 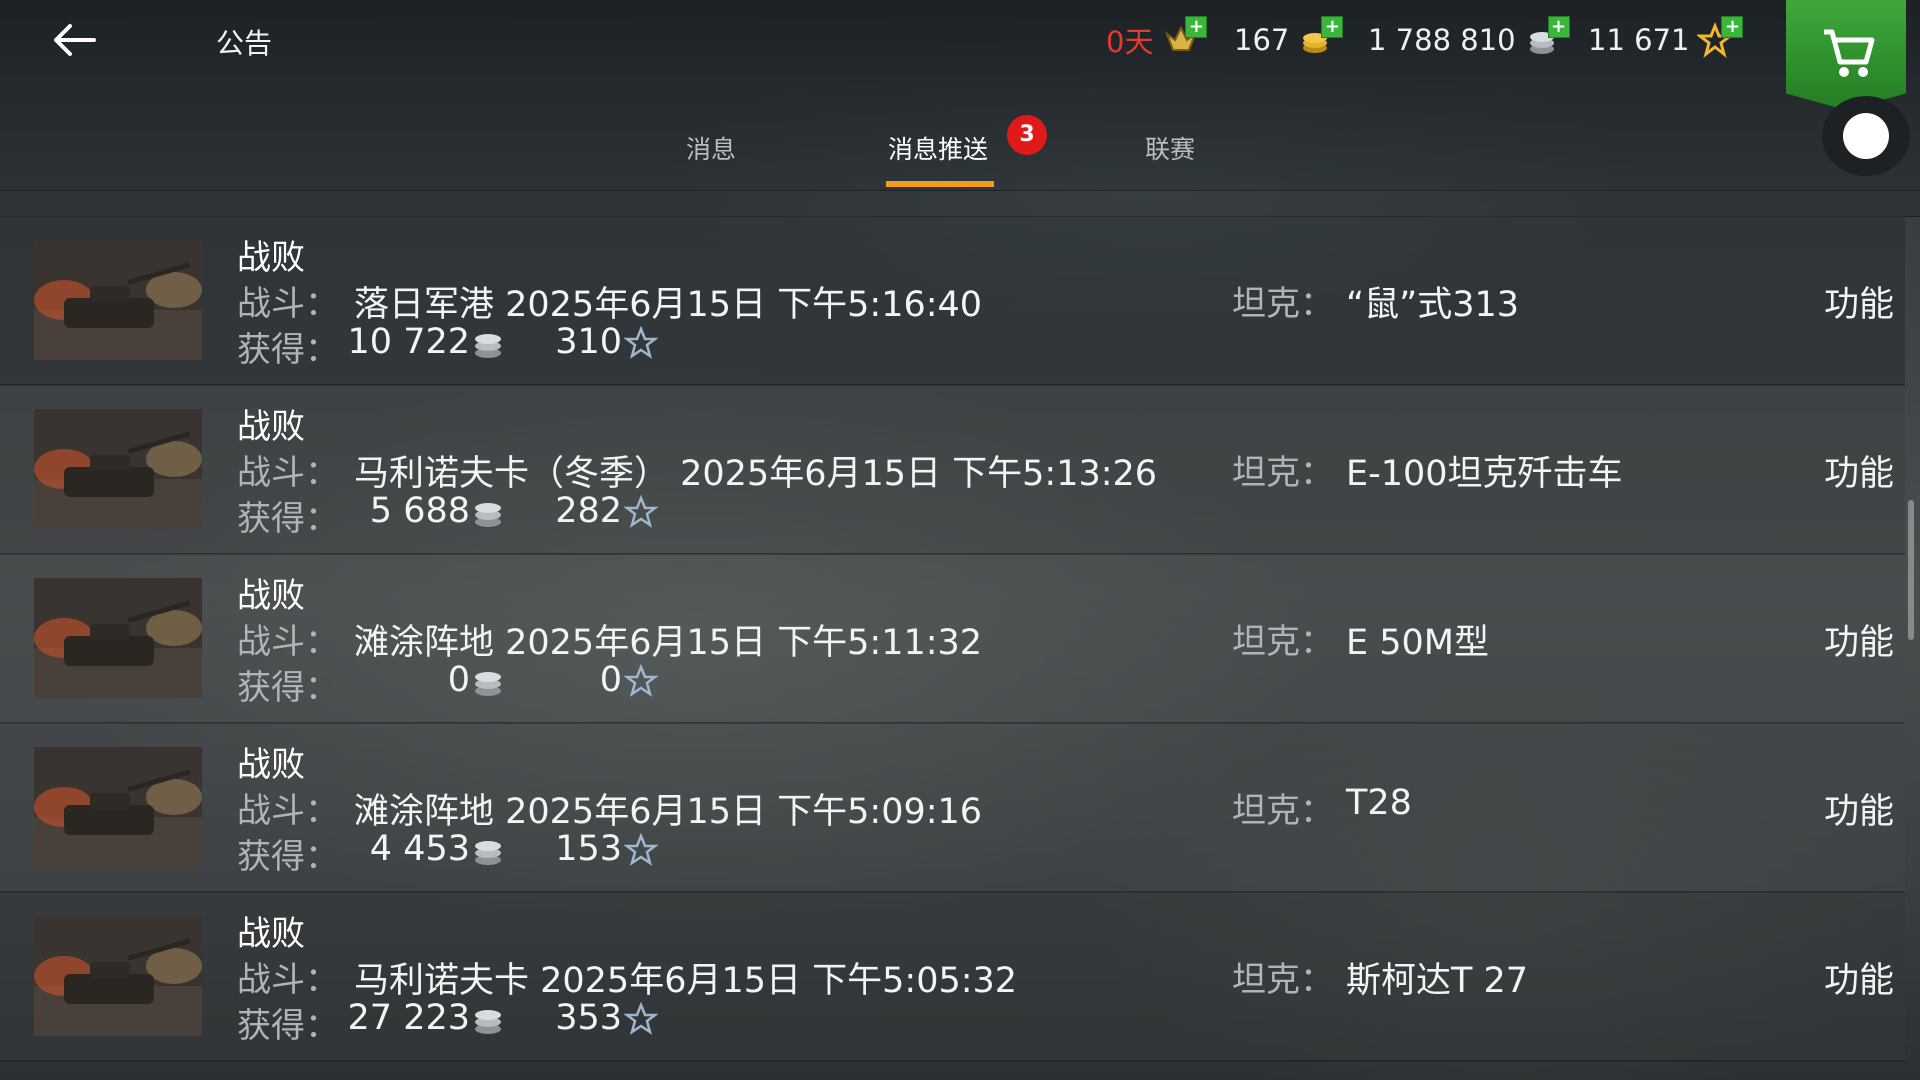 I want to click on premium-days: 0天, so click(x=1130, y=42).